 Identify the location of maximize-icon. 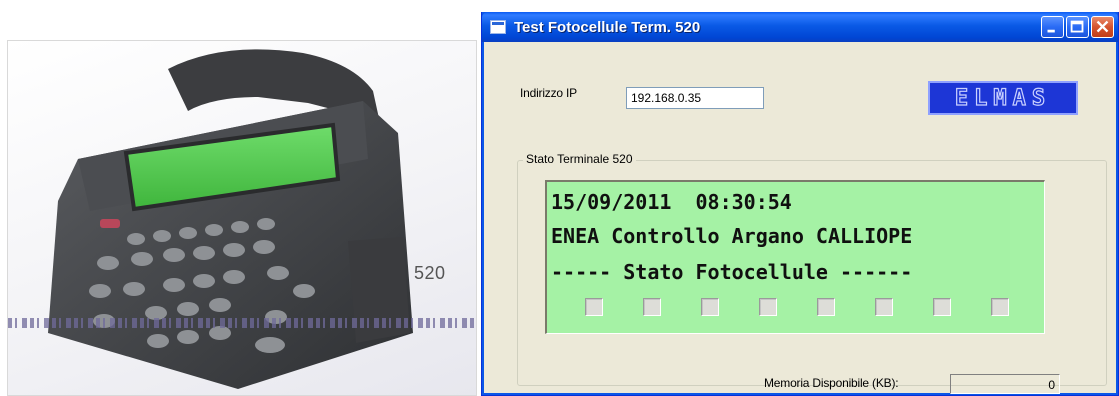
(1077, 26).